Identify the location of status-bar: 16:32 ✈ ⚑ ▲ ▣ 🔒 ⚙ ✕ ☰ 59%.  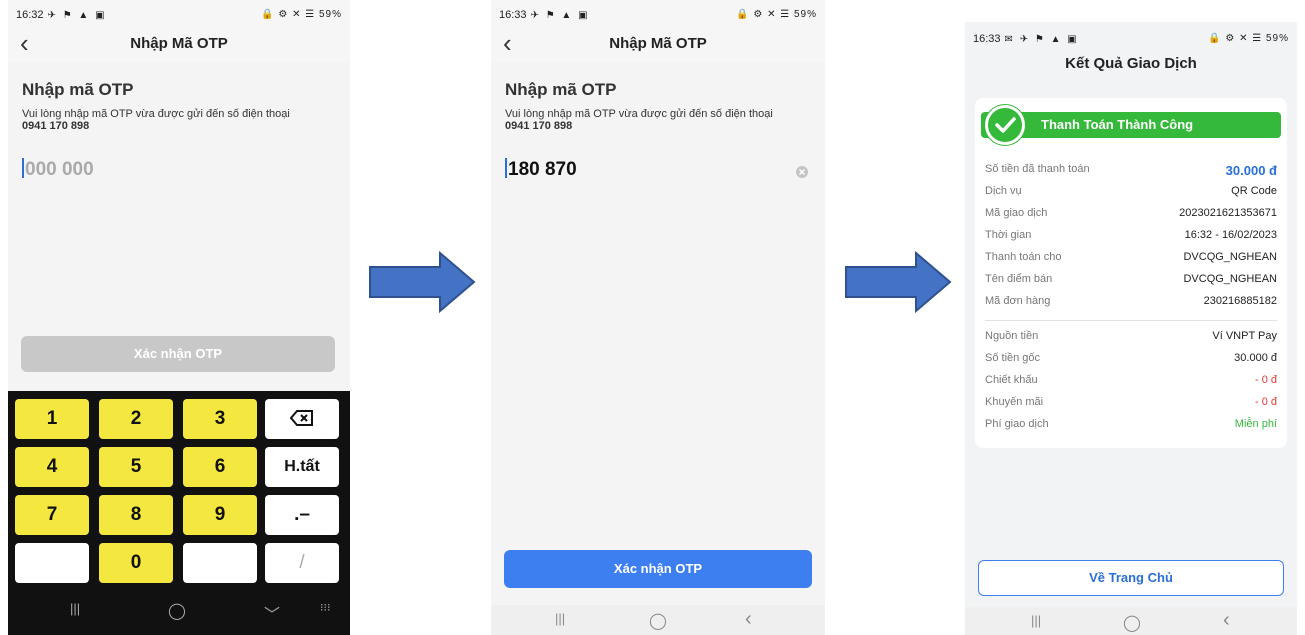
(179, 15).